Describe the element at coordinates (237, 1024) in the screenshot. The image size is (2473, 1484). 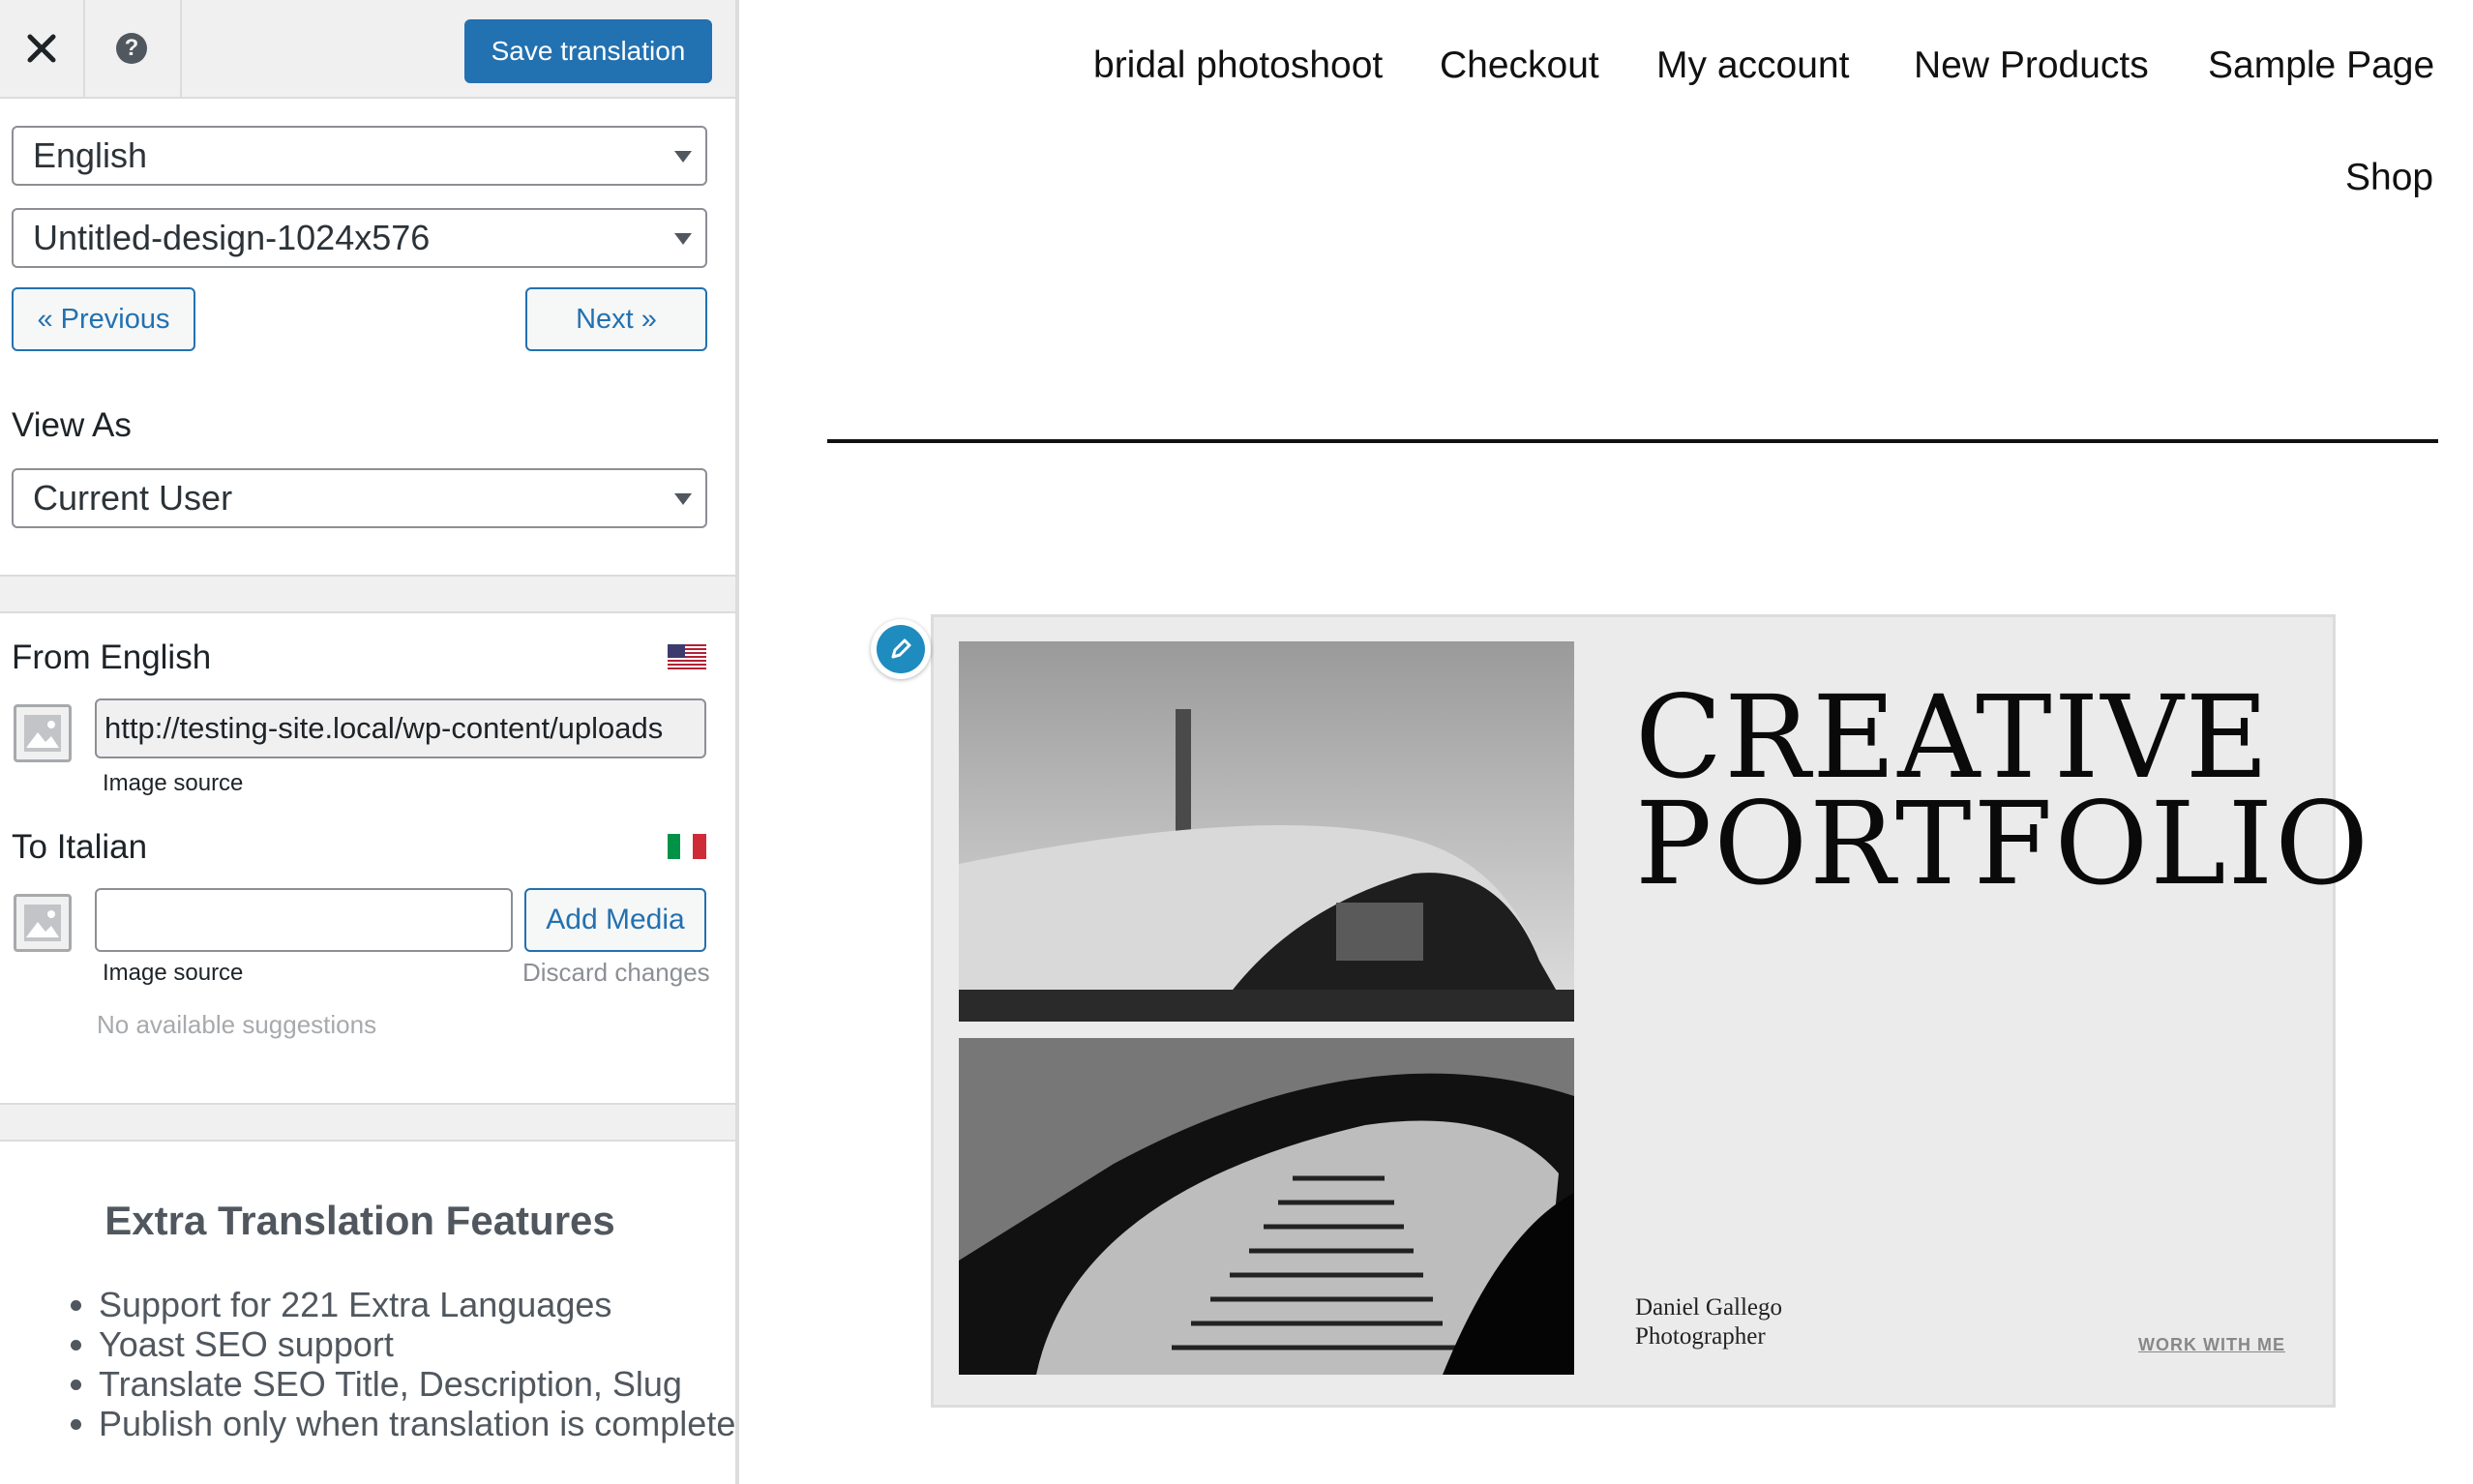
I see `no-suggestions-text: No available suggestions` at that location.